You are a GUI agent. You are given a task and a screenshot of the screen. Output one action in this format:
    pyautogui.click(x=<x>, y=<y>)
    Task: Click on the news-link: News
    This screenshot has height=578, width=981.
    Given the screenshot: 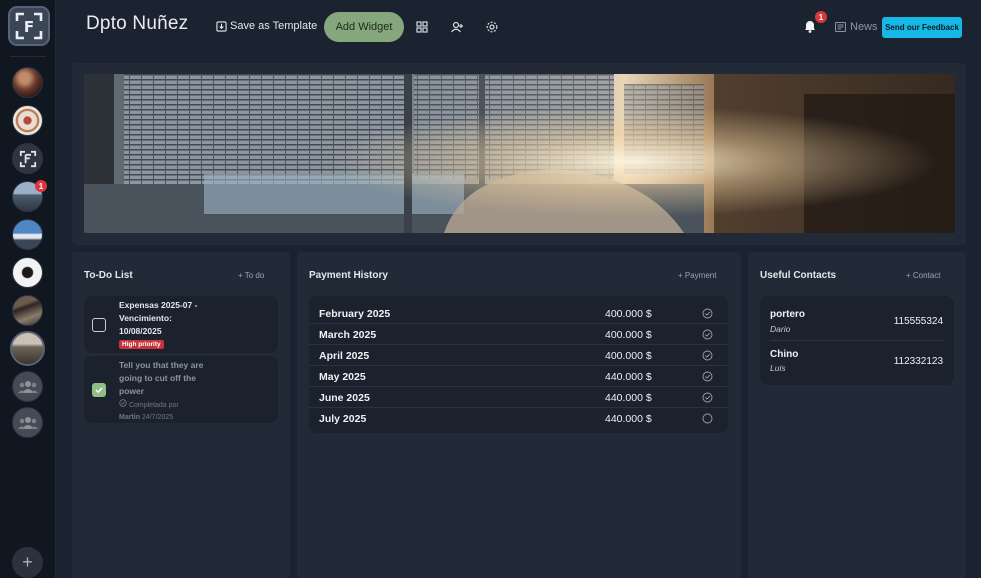 What is the action you would take?
    pyautogui.click(x=856, y=27)
    